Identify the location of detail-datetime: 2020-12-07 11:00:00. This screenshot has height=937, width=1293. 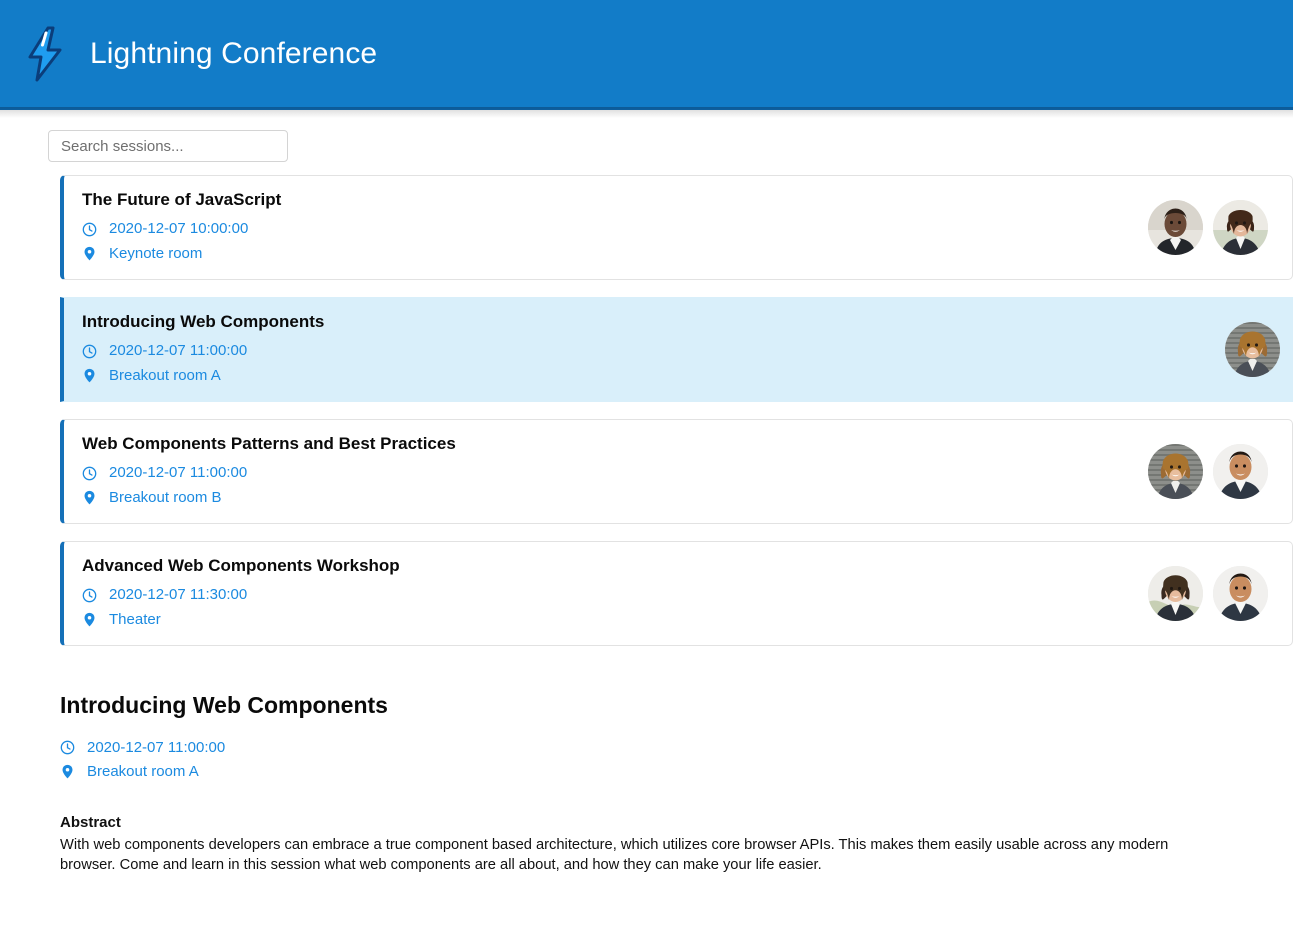
(156, 747).